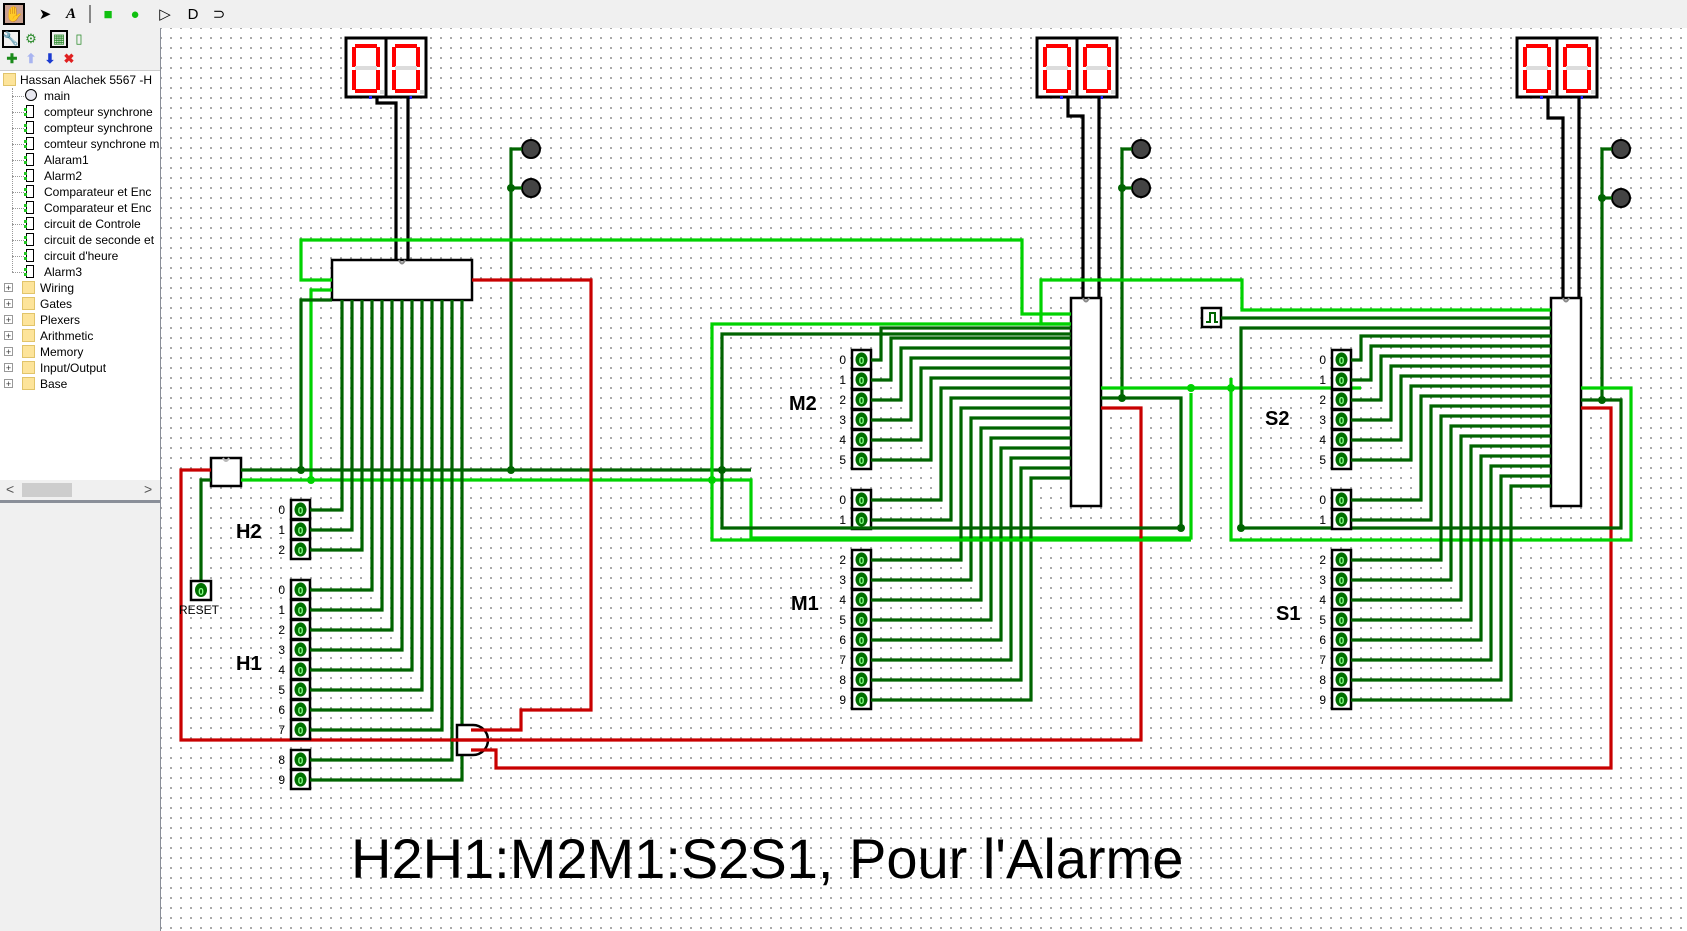  Describe the element at coordinates (90, 14) in the screenshot. I see `toolbar-separator` at that location.